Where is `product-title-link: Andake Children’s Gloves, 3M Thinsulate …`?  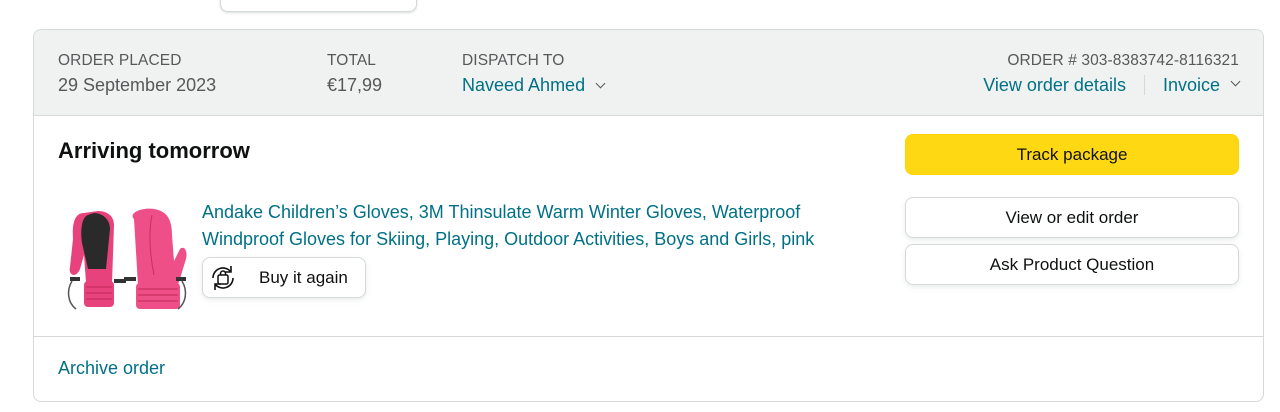
product-title-link: Andake Children’s Gloves, 3M Thinsulate … is located at coordinates (542, 226).